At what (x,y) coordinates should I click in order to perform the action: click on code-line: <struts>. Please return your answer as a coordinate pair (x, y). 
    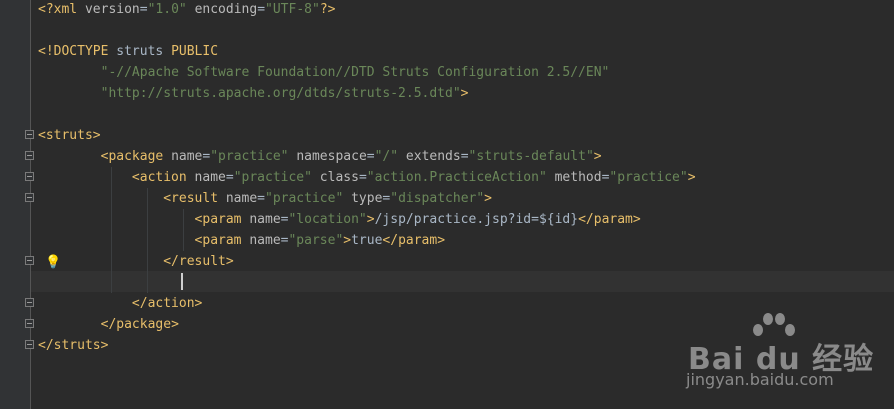
    Looking at the image, I should click on (69, 135).